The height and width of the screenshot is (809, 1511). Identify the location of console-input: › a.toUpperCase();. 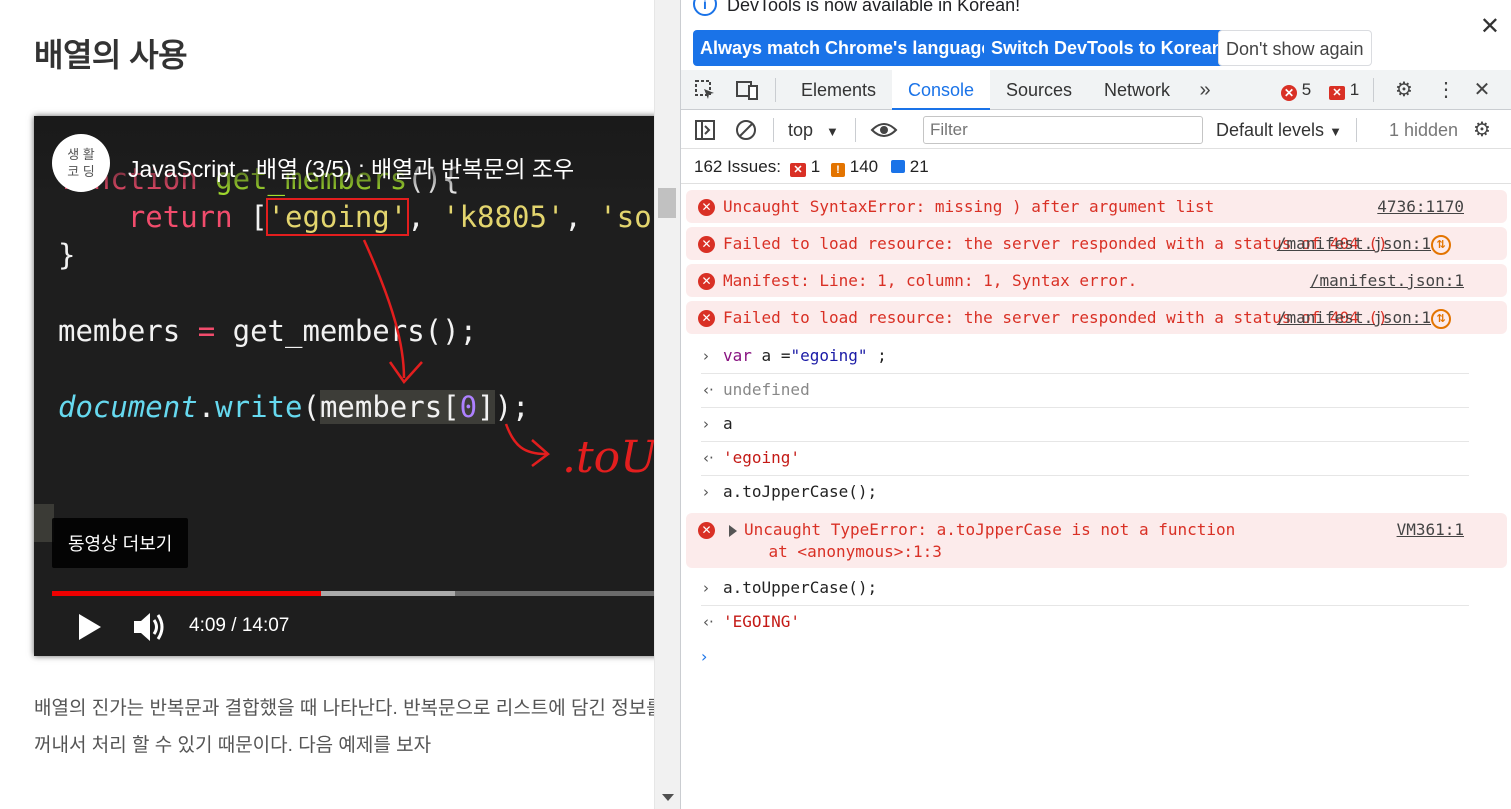
(1085, 589).